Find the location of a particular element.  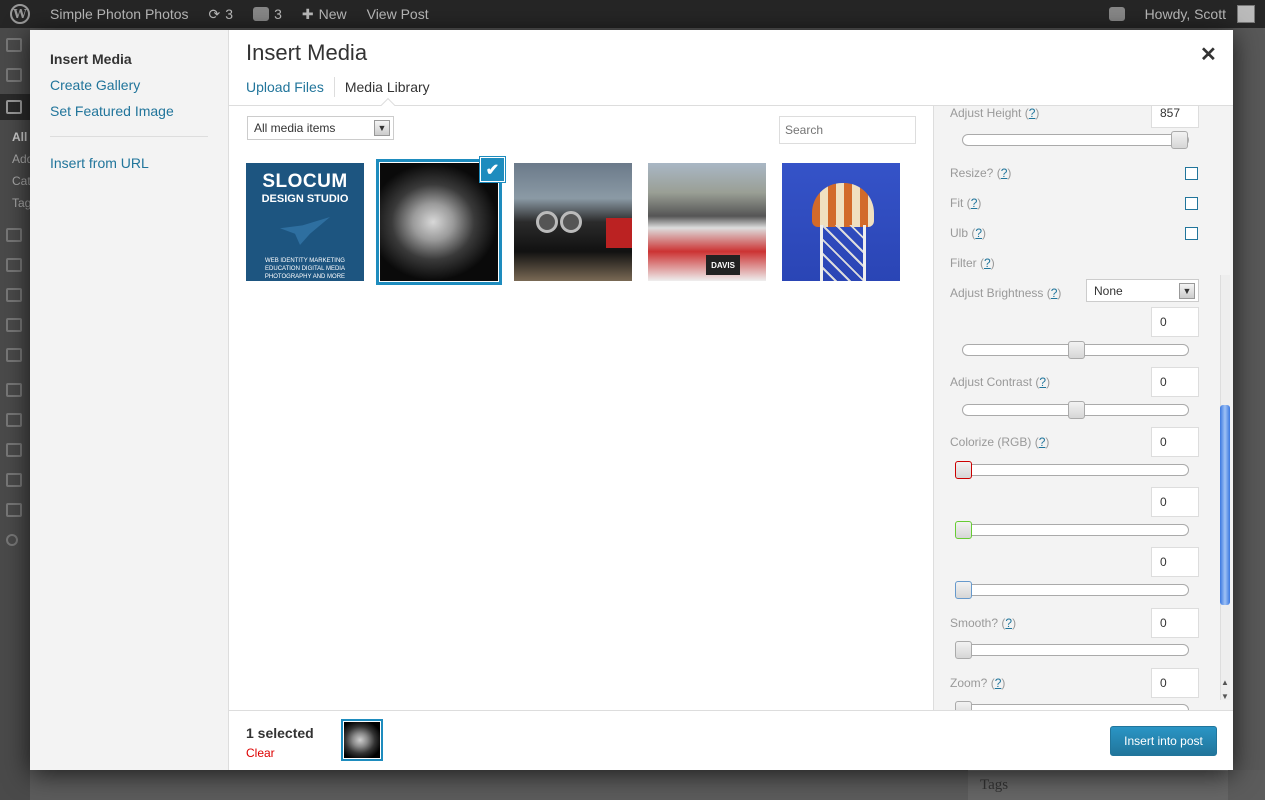

colorize-red-input: 0 is located at coordinates (1175, 442).